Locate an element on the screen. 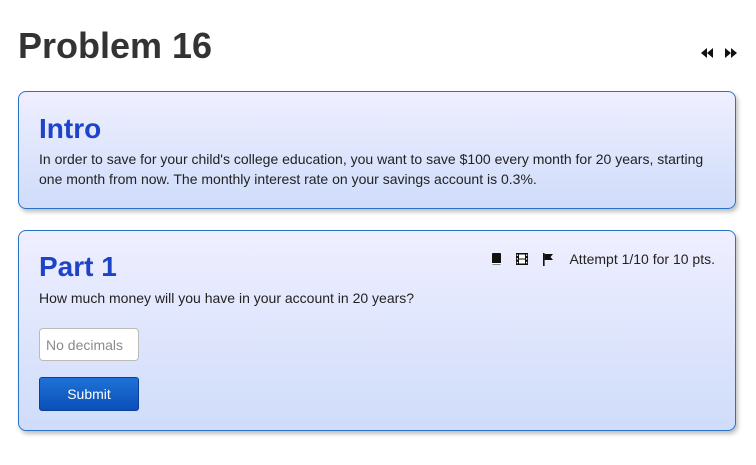 This screenshot has height=465, width=756. attempt-status: Attempt 1/10 for 10 pts. is located at coordinates (642, 259).